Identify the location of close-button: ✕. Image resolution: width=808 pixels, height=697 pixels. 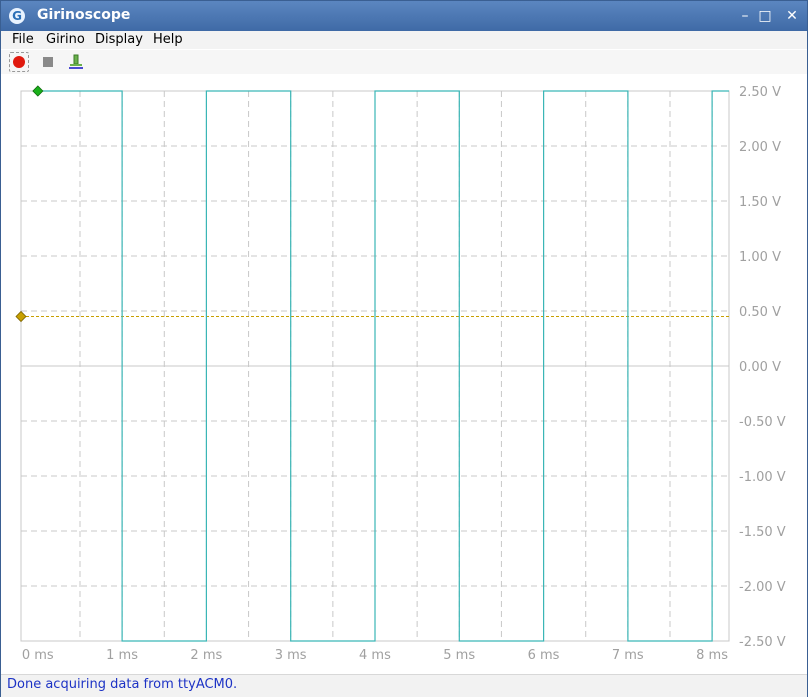
(792, 16).